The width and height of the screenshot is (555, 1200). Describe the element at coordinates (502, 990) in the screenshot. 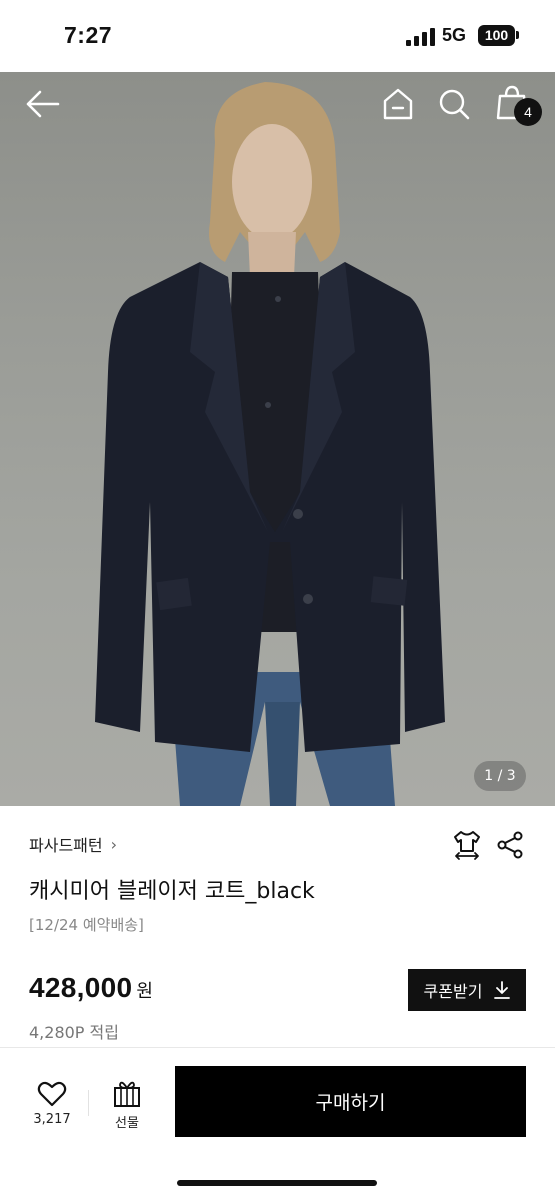

I see `download-icon` at that location.